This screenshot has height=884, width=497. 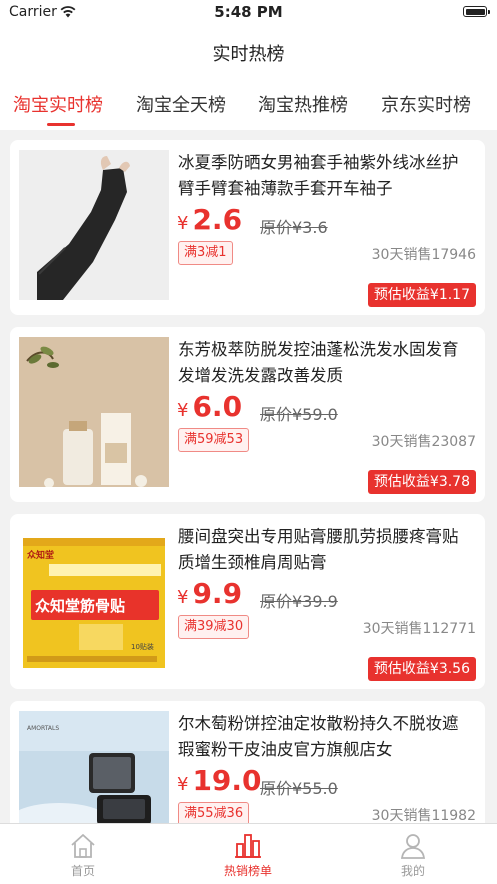 I want to click on product-price: ¥6.0, so click(x=209, y=406).